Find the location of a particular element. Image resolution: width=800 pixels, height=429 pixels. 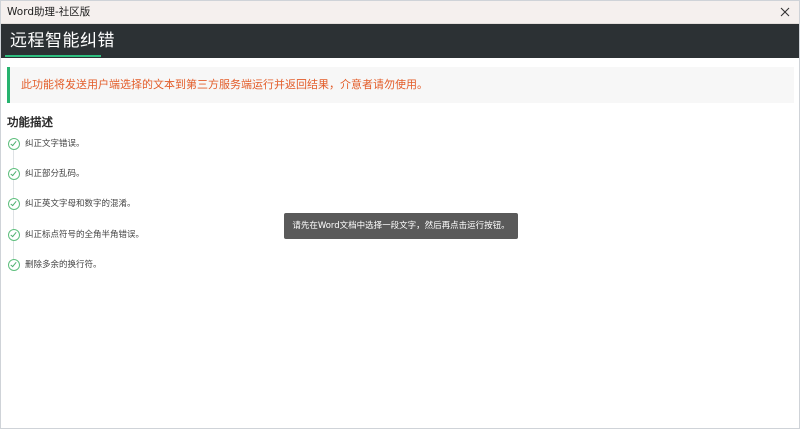

feature-item: 纠正标点符号的全角半角错误。 is located at coordinates (151, 236).